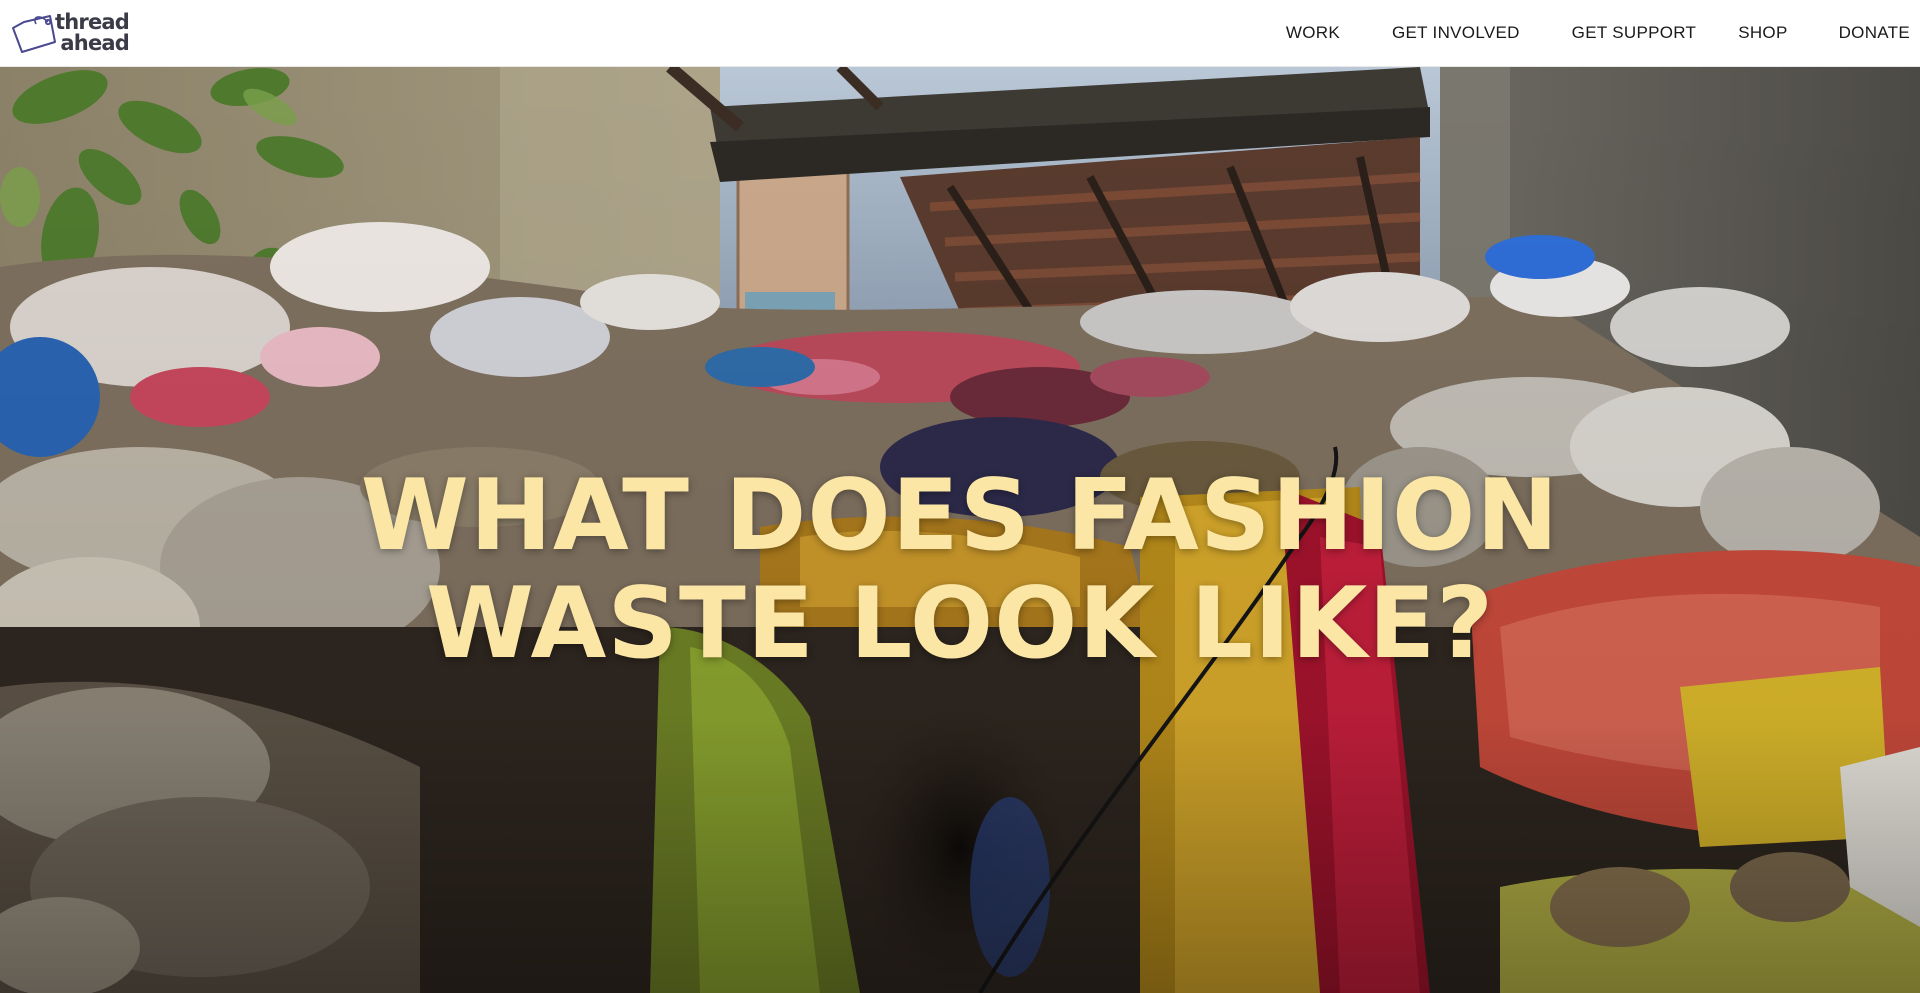  I want to click on hero-title-line-1: WHAT DOES FASHION, so click(960, 516).